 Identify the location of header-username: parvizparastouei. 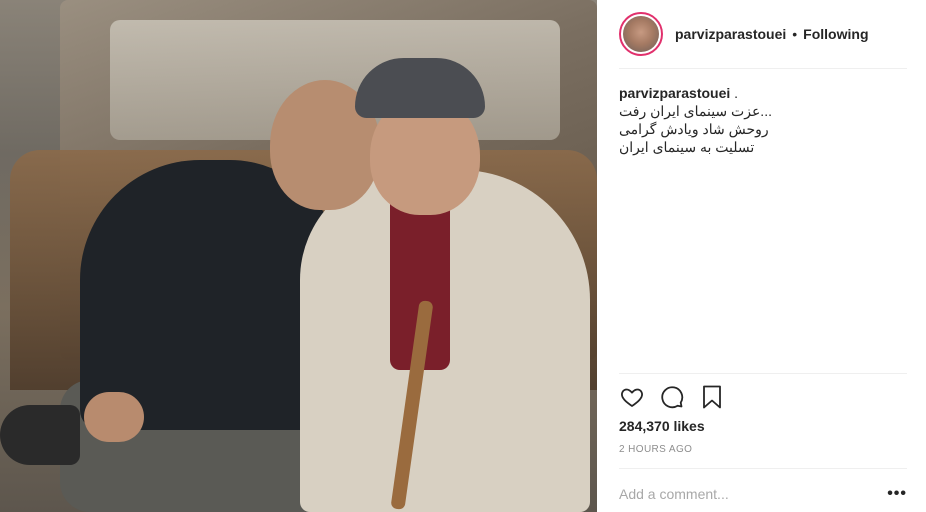
(730, 34).